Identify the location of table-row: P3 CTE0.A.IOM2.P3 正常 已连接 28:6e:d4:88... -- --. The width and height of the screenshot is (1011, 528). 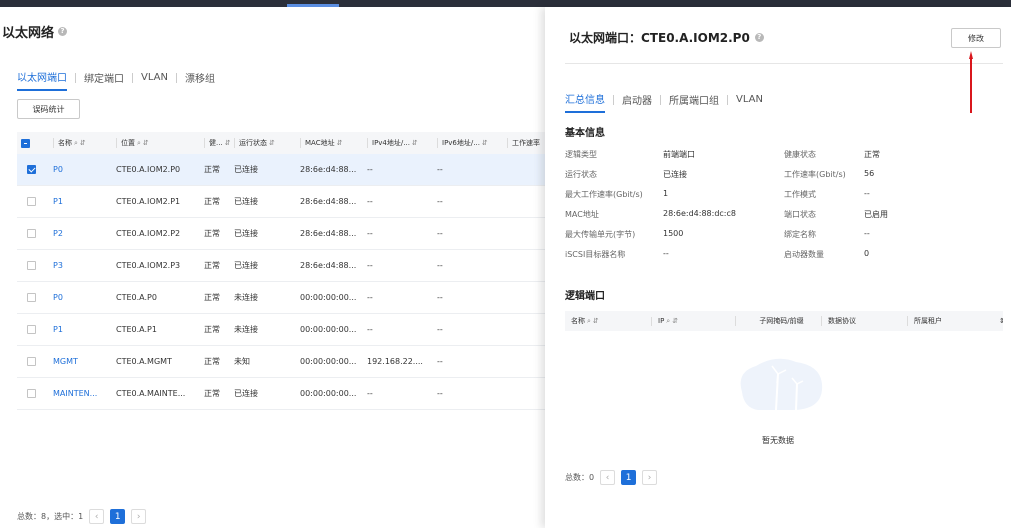
(282, 266).